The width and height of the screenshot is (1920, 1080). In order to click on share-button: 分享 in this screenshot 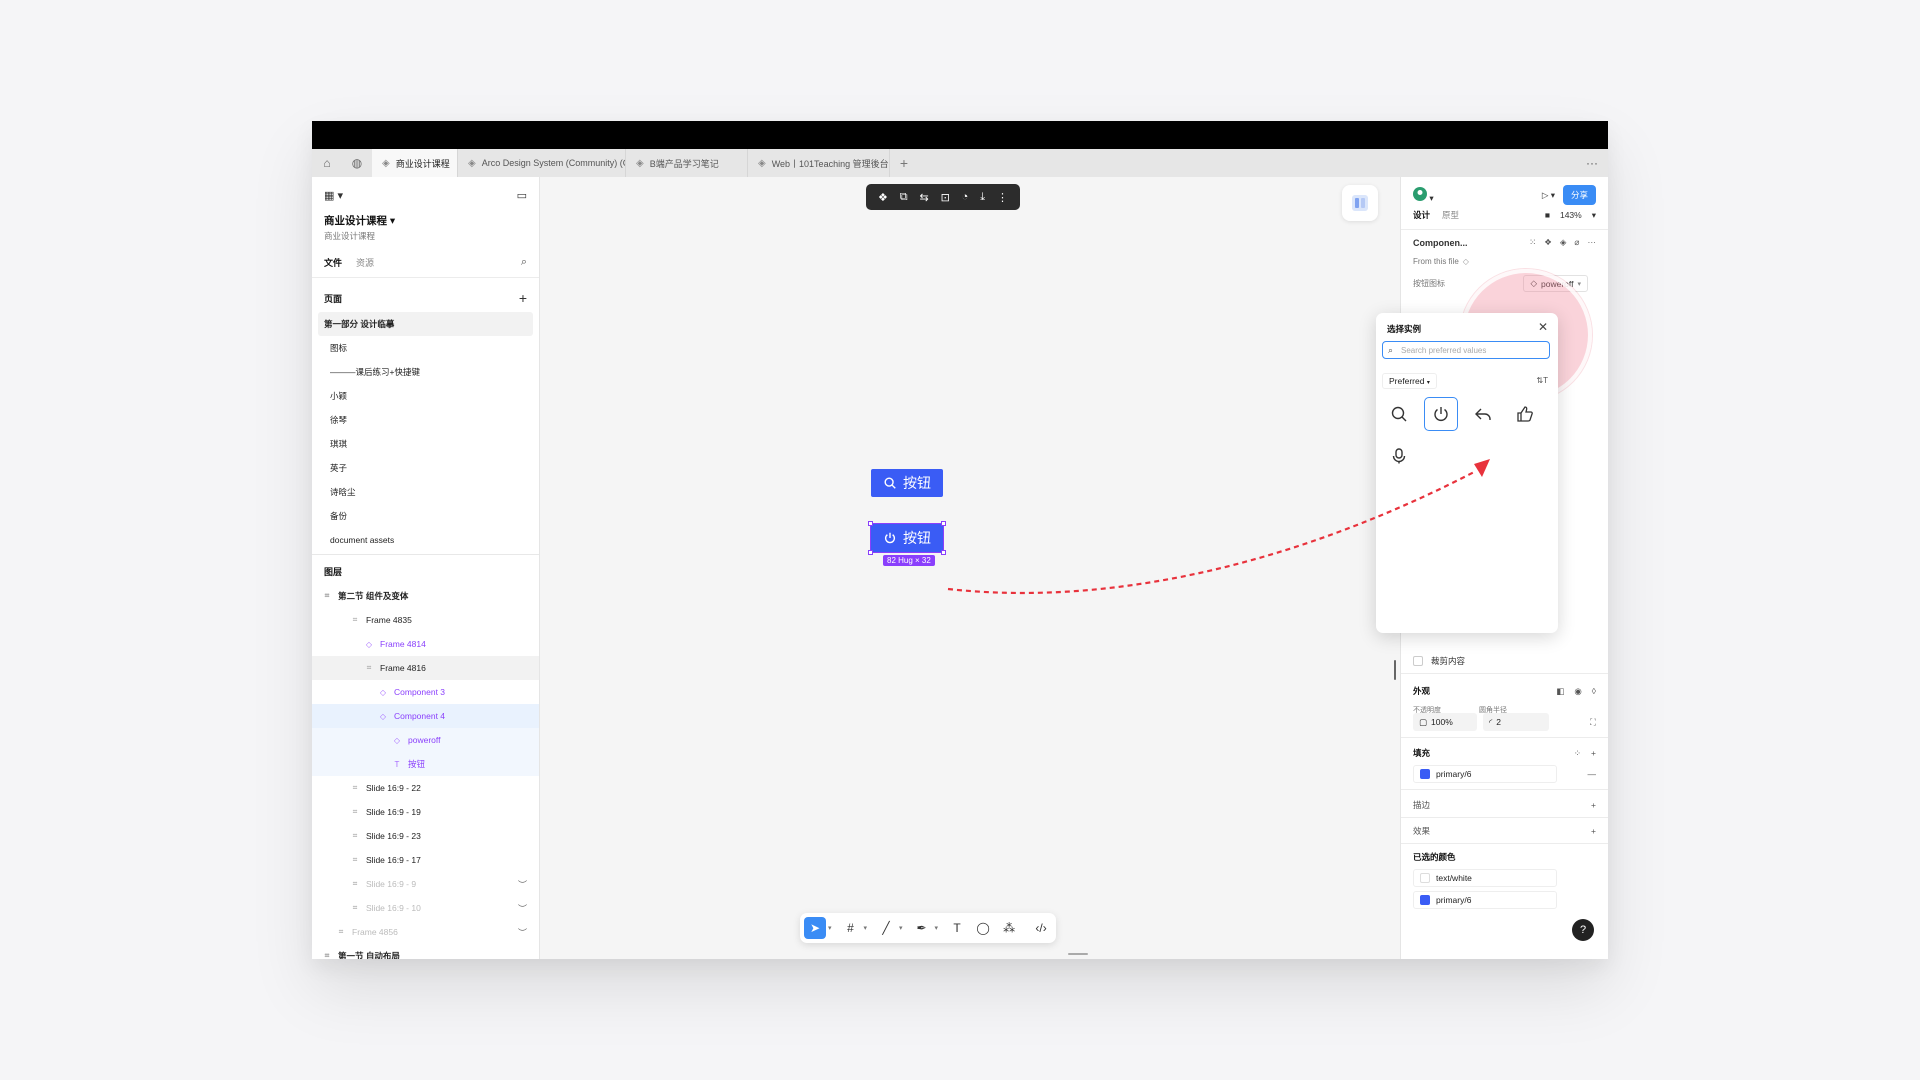, I will do `click(1579, 195)`.